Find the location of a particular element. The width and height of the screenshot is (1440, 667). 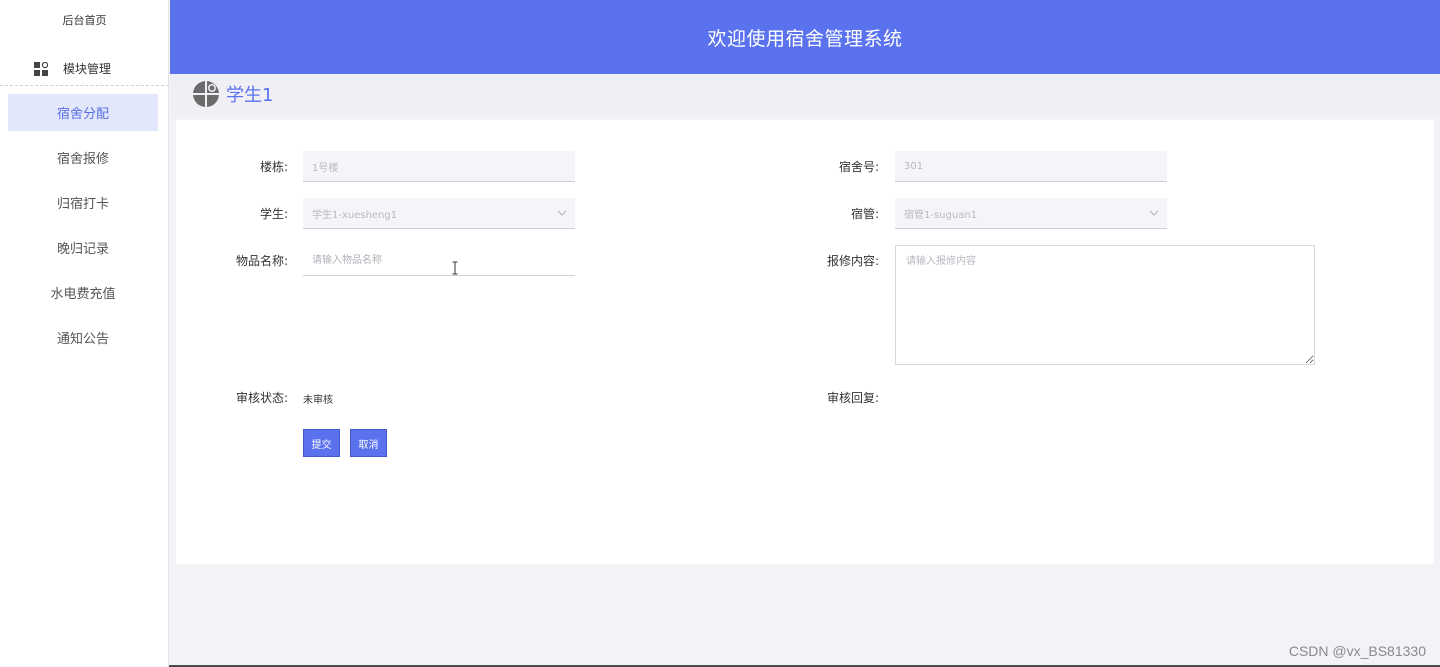

sidebar-menu: 宿舍分配 宿舍报修 归宿打卡 晚归记录 水电费充值 通知公告 is located at coordinates (84, 229).